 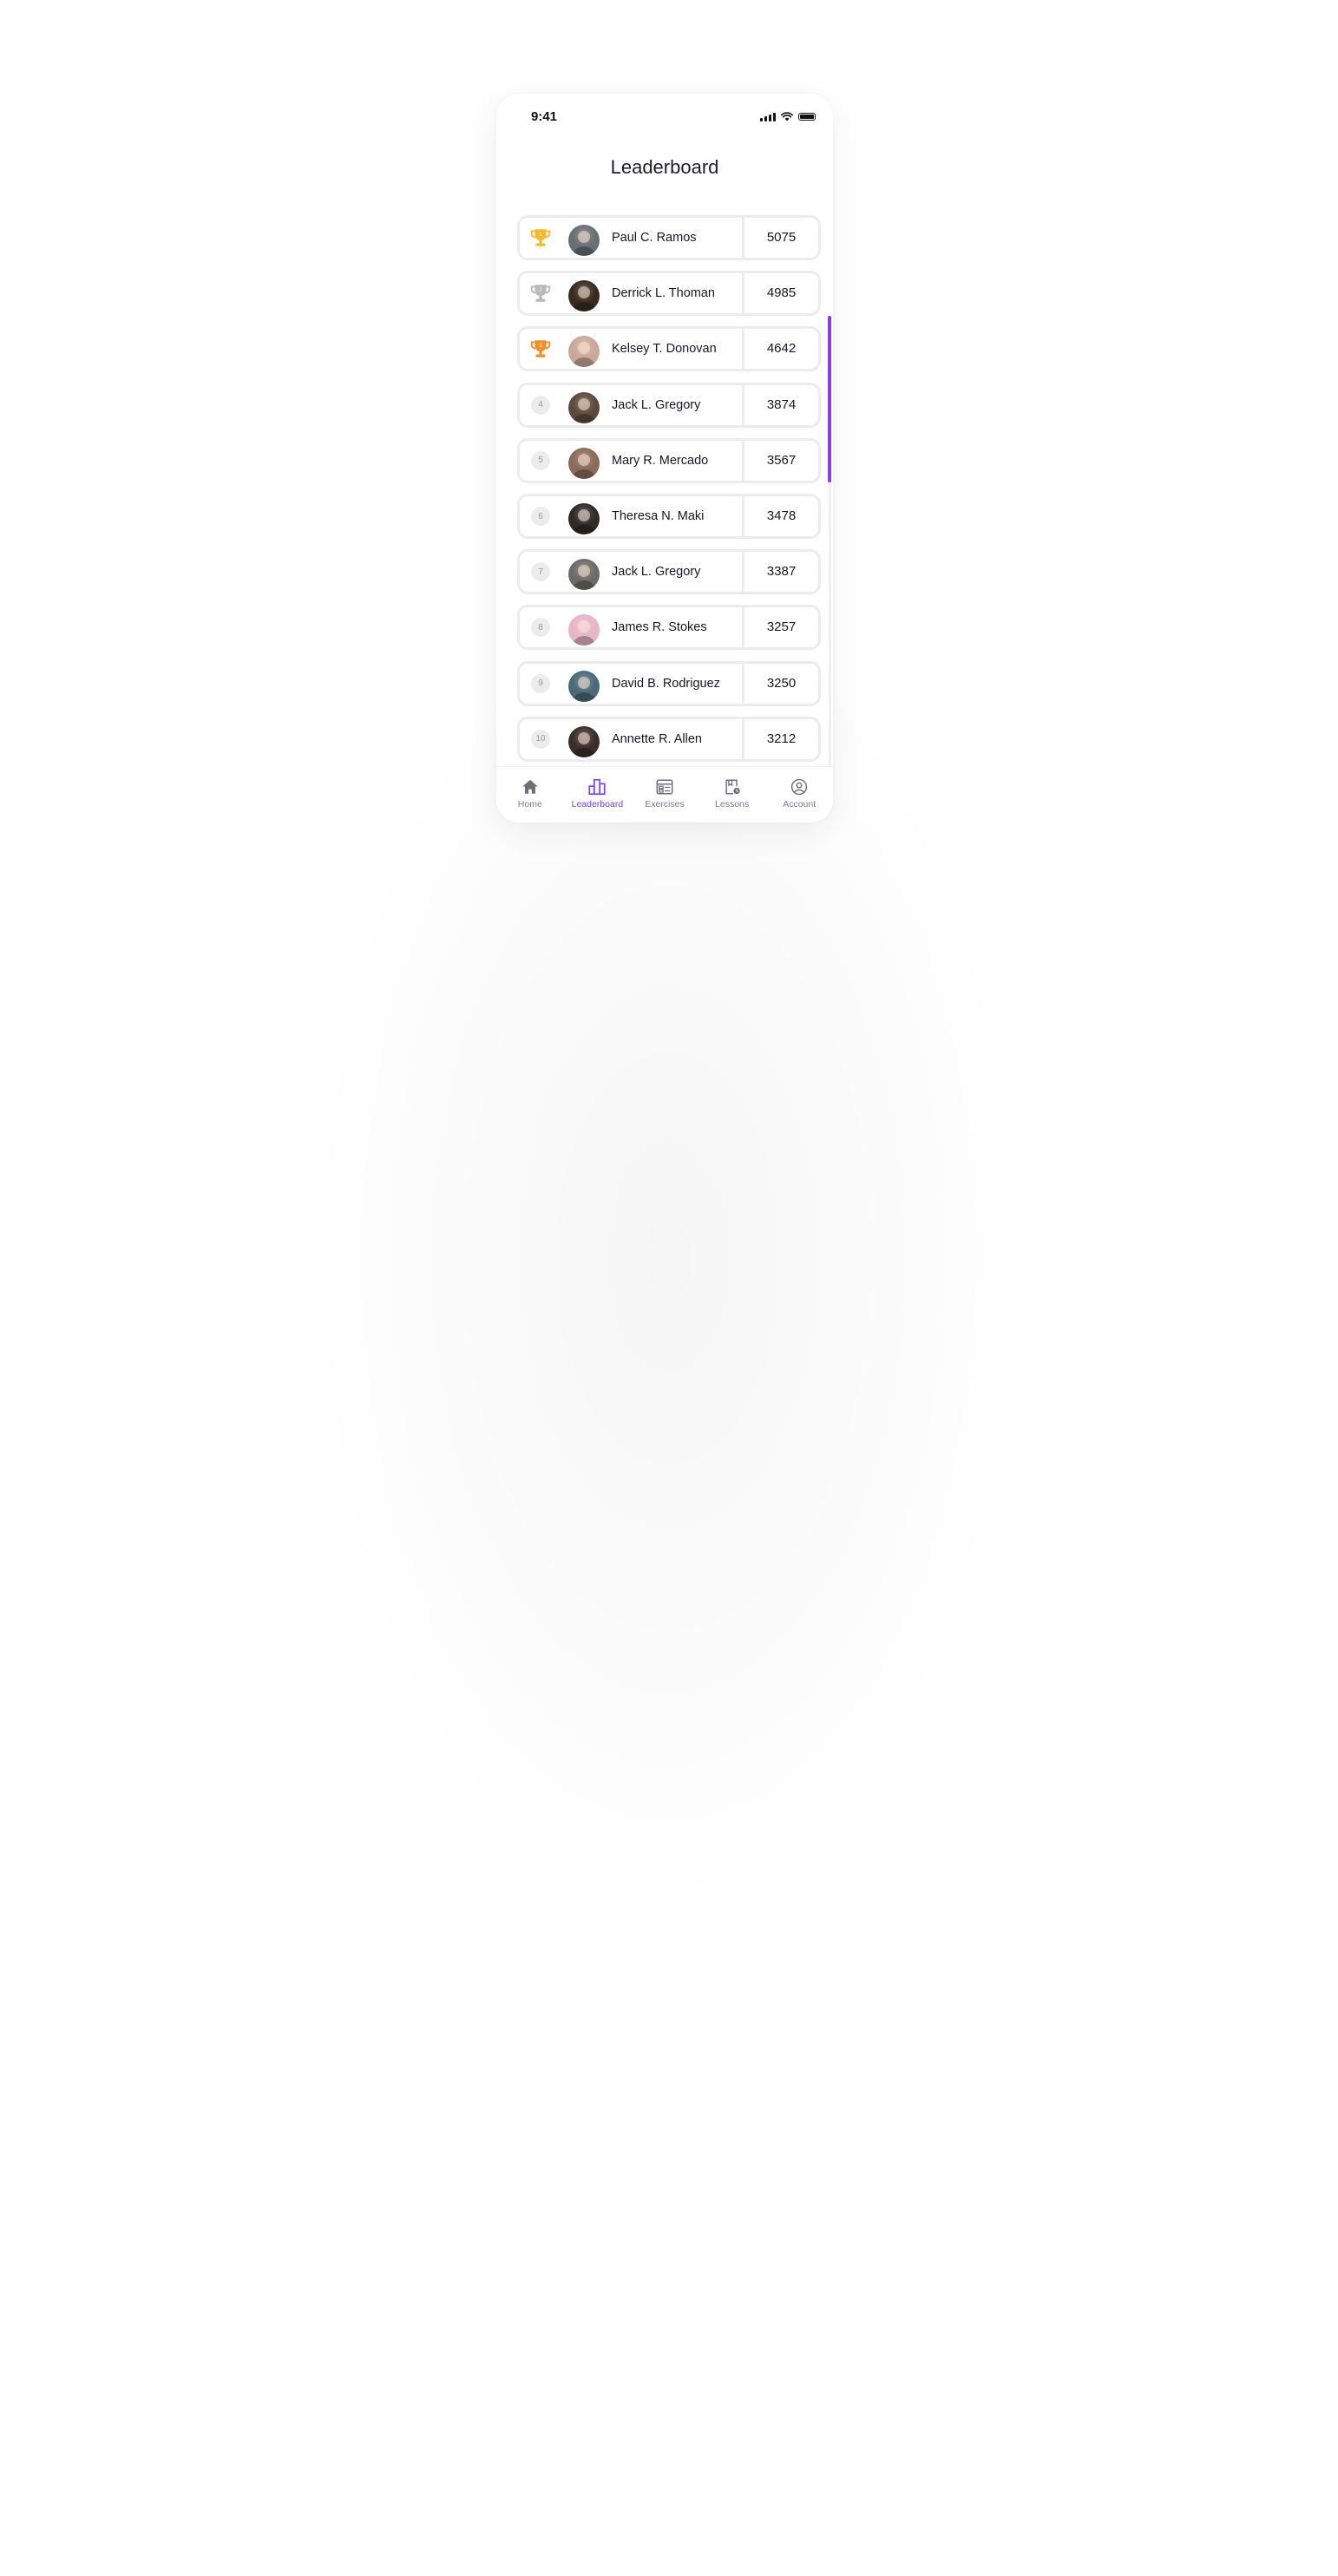 I want to click on player-score: 3250, so click(x=781, y=683).